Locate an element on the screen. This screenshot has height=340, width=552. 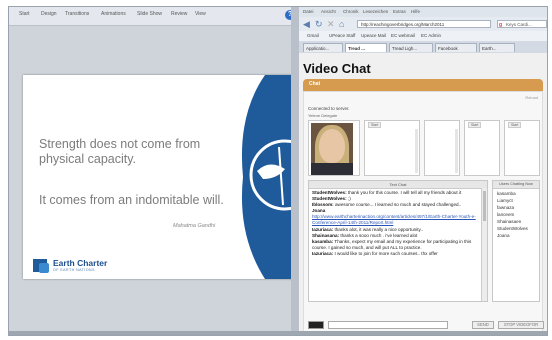
bookmark-ec-admin: EC Admin is located at coordinates (431, 35).